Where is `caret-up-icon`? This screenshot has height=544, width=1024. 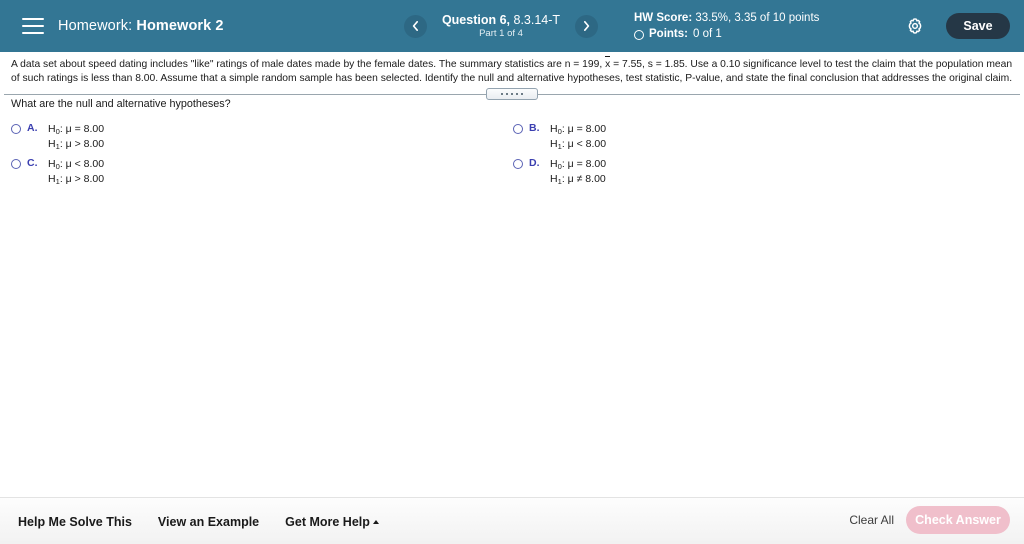
caret-up-icon is located at coordinates (375, 522).